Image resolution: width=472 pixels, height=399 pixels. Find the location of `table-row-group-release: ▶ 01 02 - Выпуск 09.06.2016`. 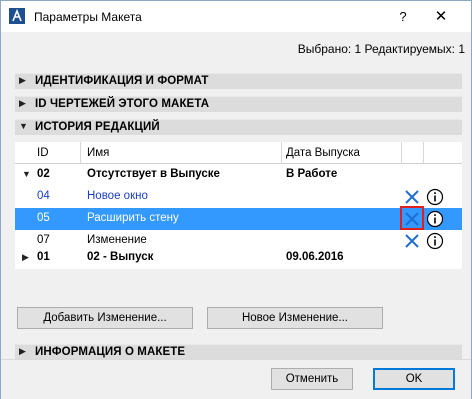

table-row-group-release: ▶ 01 02 - Выпуск 09.06.2016 is located at coordinates (238, 258).